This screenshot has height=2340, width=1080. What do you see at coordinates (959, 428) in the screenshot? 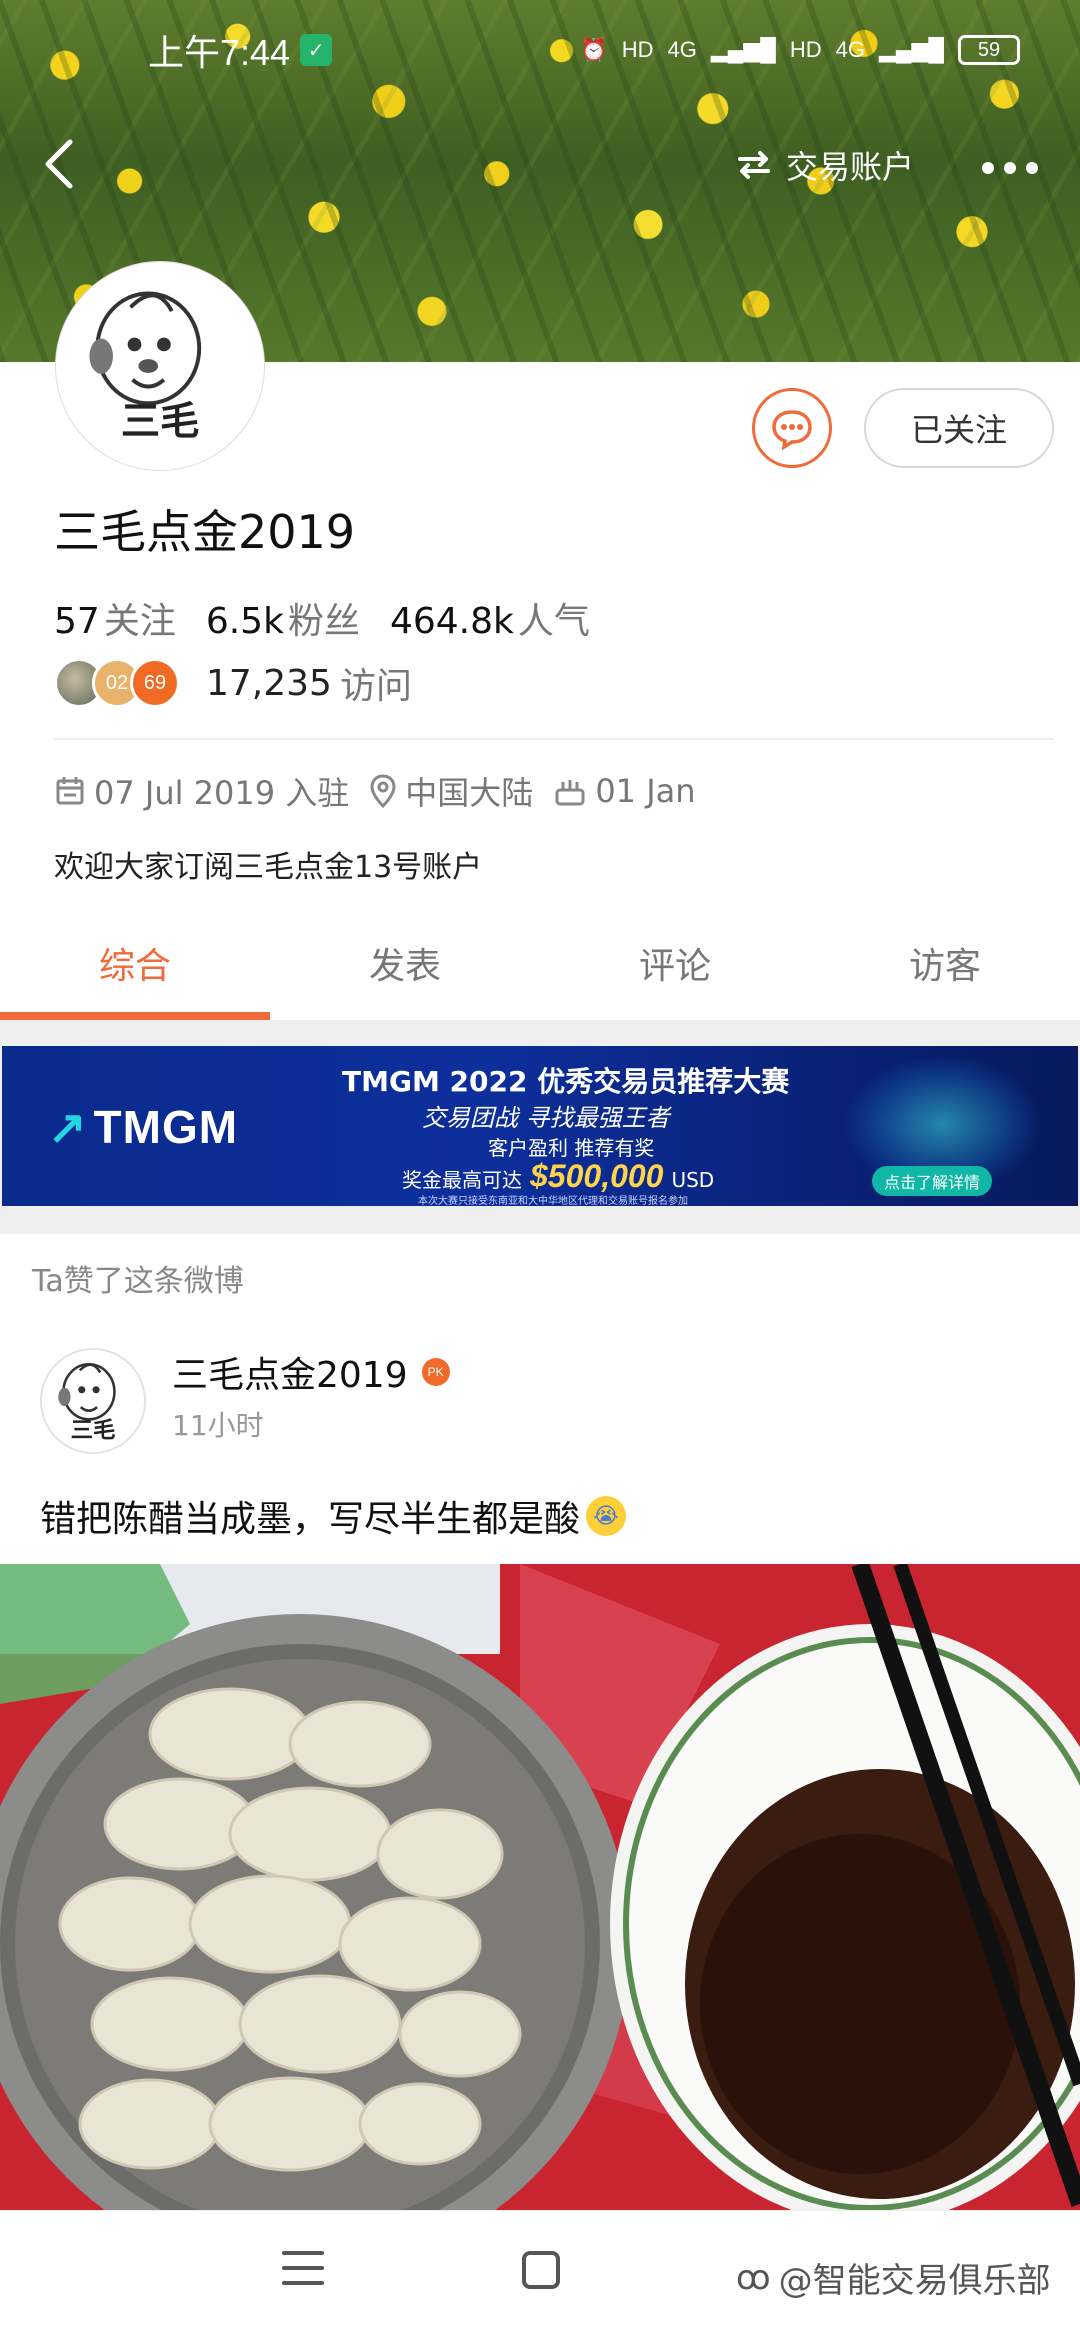
I see `following-button: 已关注` at bounding box center [959, 428].